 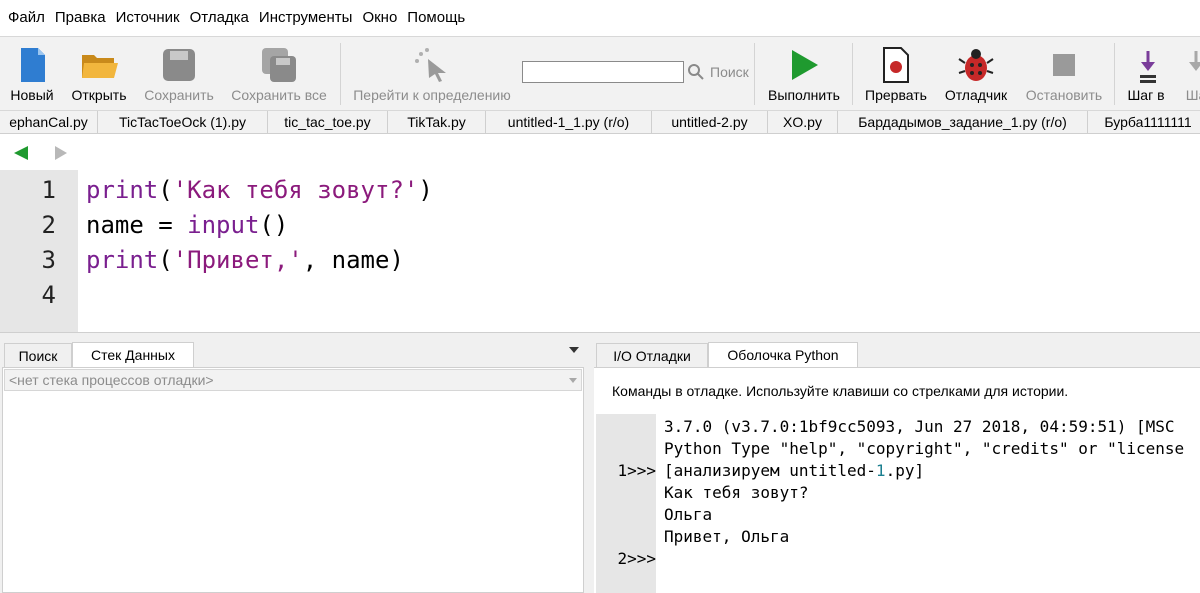 I want to click on right-pane-tabs: I/O Отладки Оболочка Python, so click(x=897, y=354).